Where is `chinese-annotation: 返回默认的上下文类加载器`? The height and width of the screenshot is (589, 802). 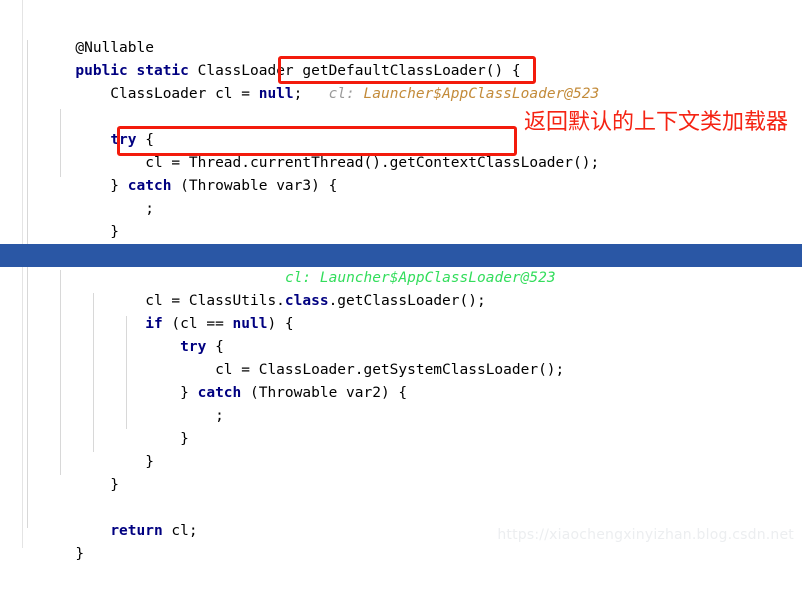 chinese-annotation: 返回默认的上下文类加载器 is located at coordinates (656, 122).